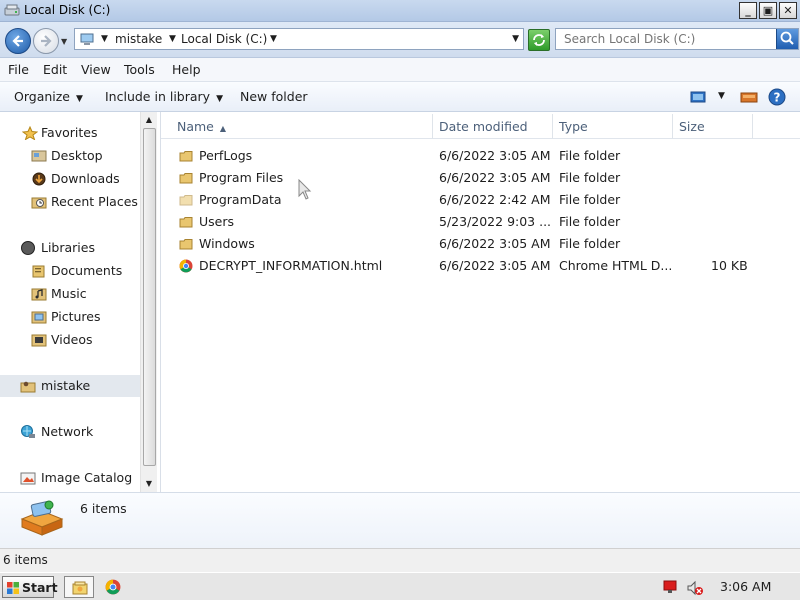 This screenshot has width=800, height=600. What do you see at coordinates (28, 248) in the screenshot?
I see `libraries-icon` at bounding box center [28, 248].